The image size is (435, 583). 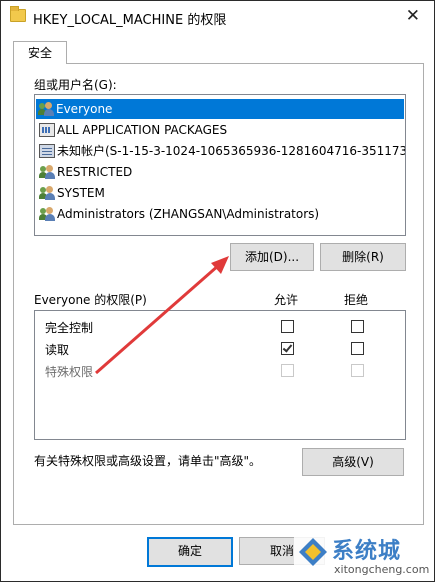 I want to click on watermark-text: 系统城, so click(x=367, y=551).